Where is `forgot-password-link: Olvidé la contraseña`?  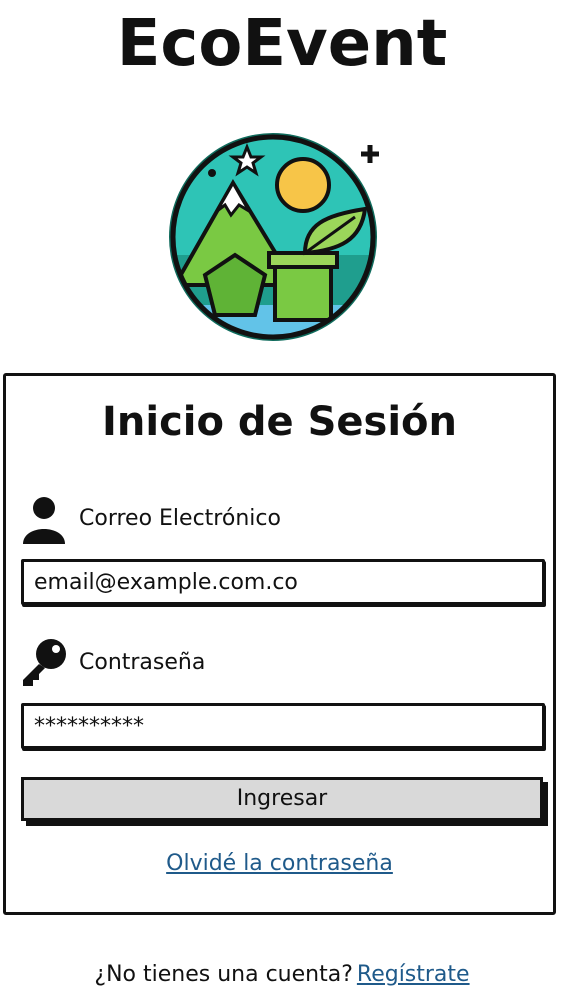
forgot-password-link: Olvidé la contraseña is located at coordinates (279, 863).